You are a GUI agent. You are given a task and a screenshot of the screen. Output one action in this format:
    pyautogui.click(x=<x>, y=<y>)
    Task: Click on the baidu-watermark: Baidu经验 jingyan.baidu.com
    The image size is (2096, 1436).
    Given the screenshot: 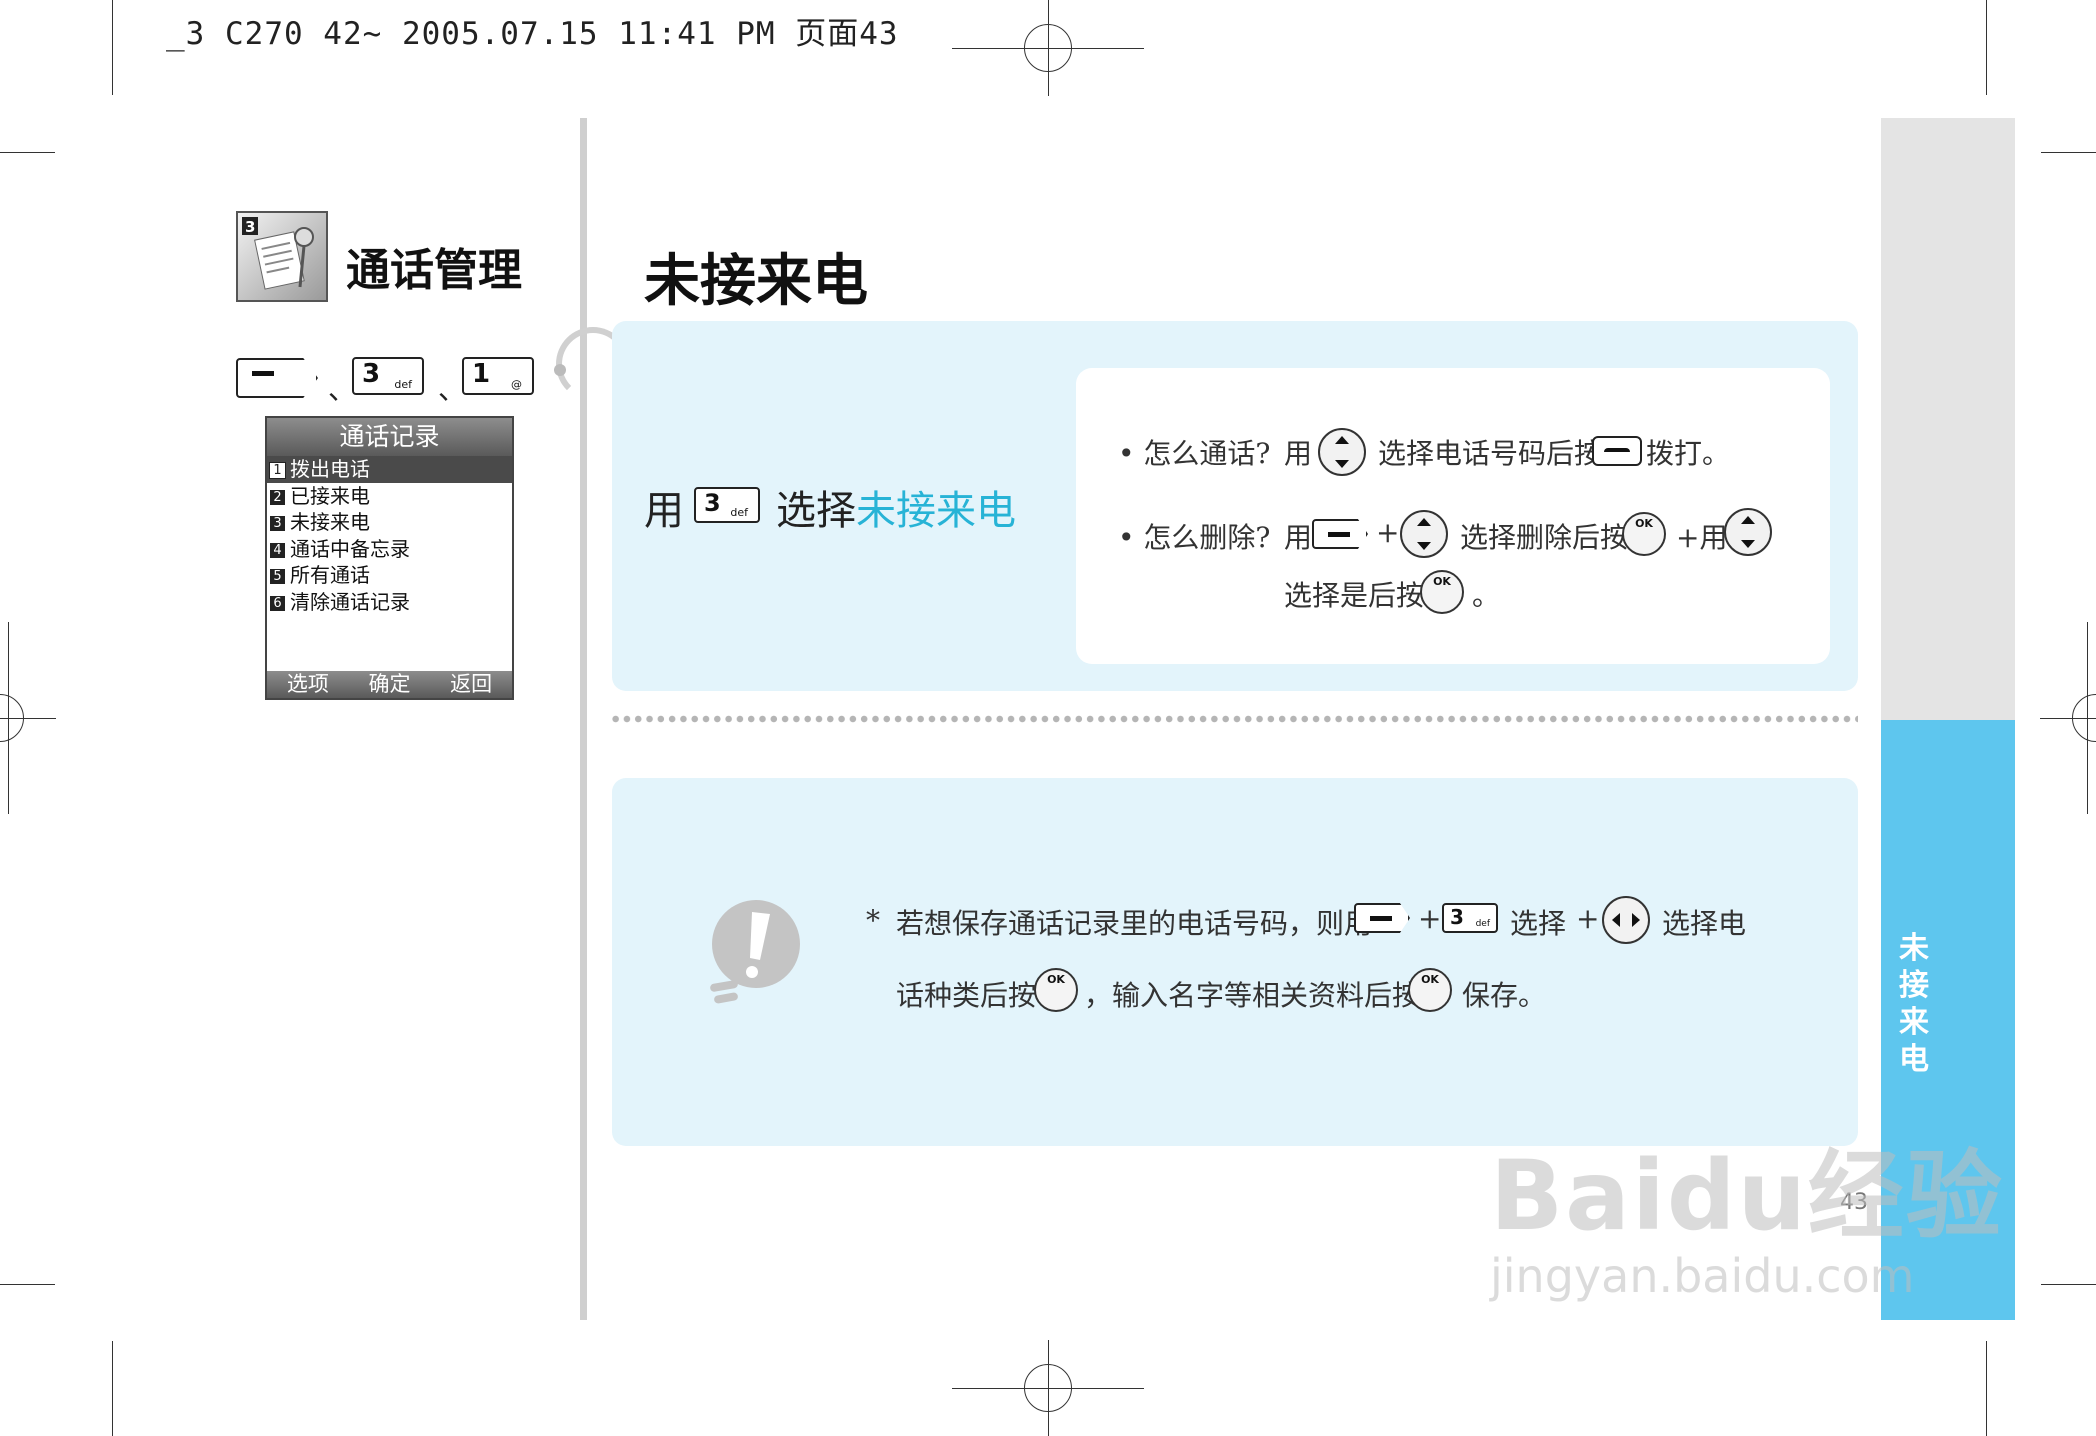 What is the action you would take?
    pyautogui.click(x=1747, y=1210)
    